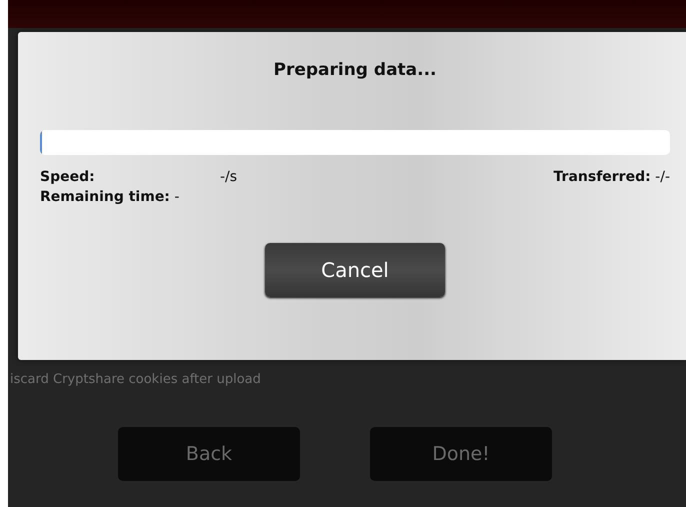  I want to click on remaining-time-value: -, so click(177, 197).